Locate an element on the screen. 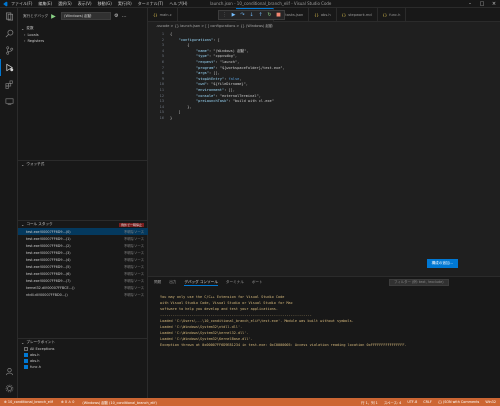  remote-explorer-icon is located at coordinates (9, 101).